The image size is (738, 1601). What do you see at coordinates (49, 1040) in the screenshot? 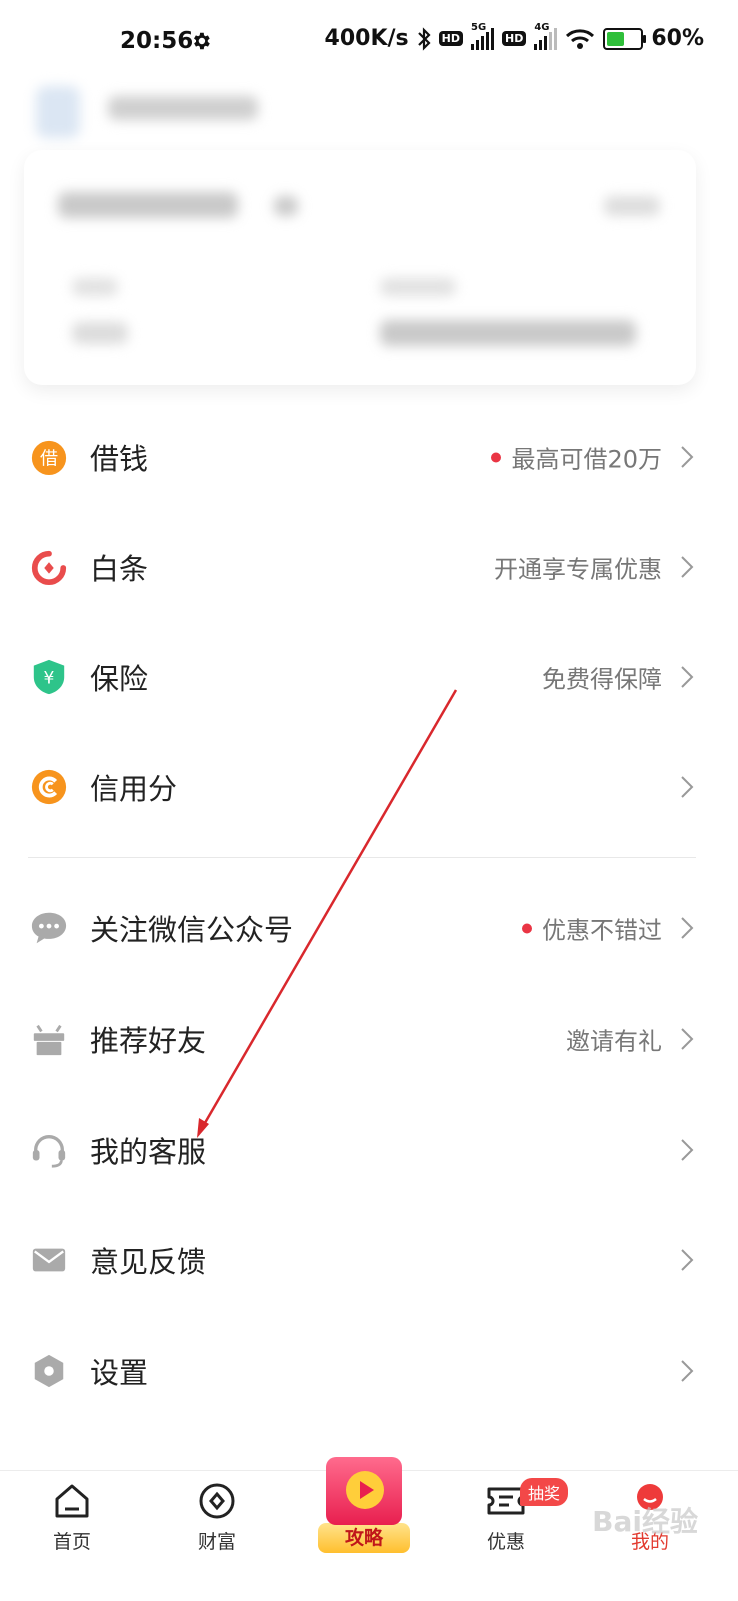
I see `gift-icon` at bounding box center [49, 1040].